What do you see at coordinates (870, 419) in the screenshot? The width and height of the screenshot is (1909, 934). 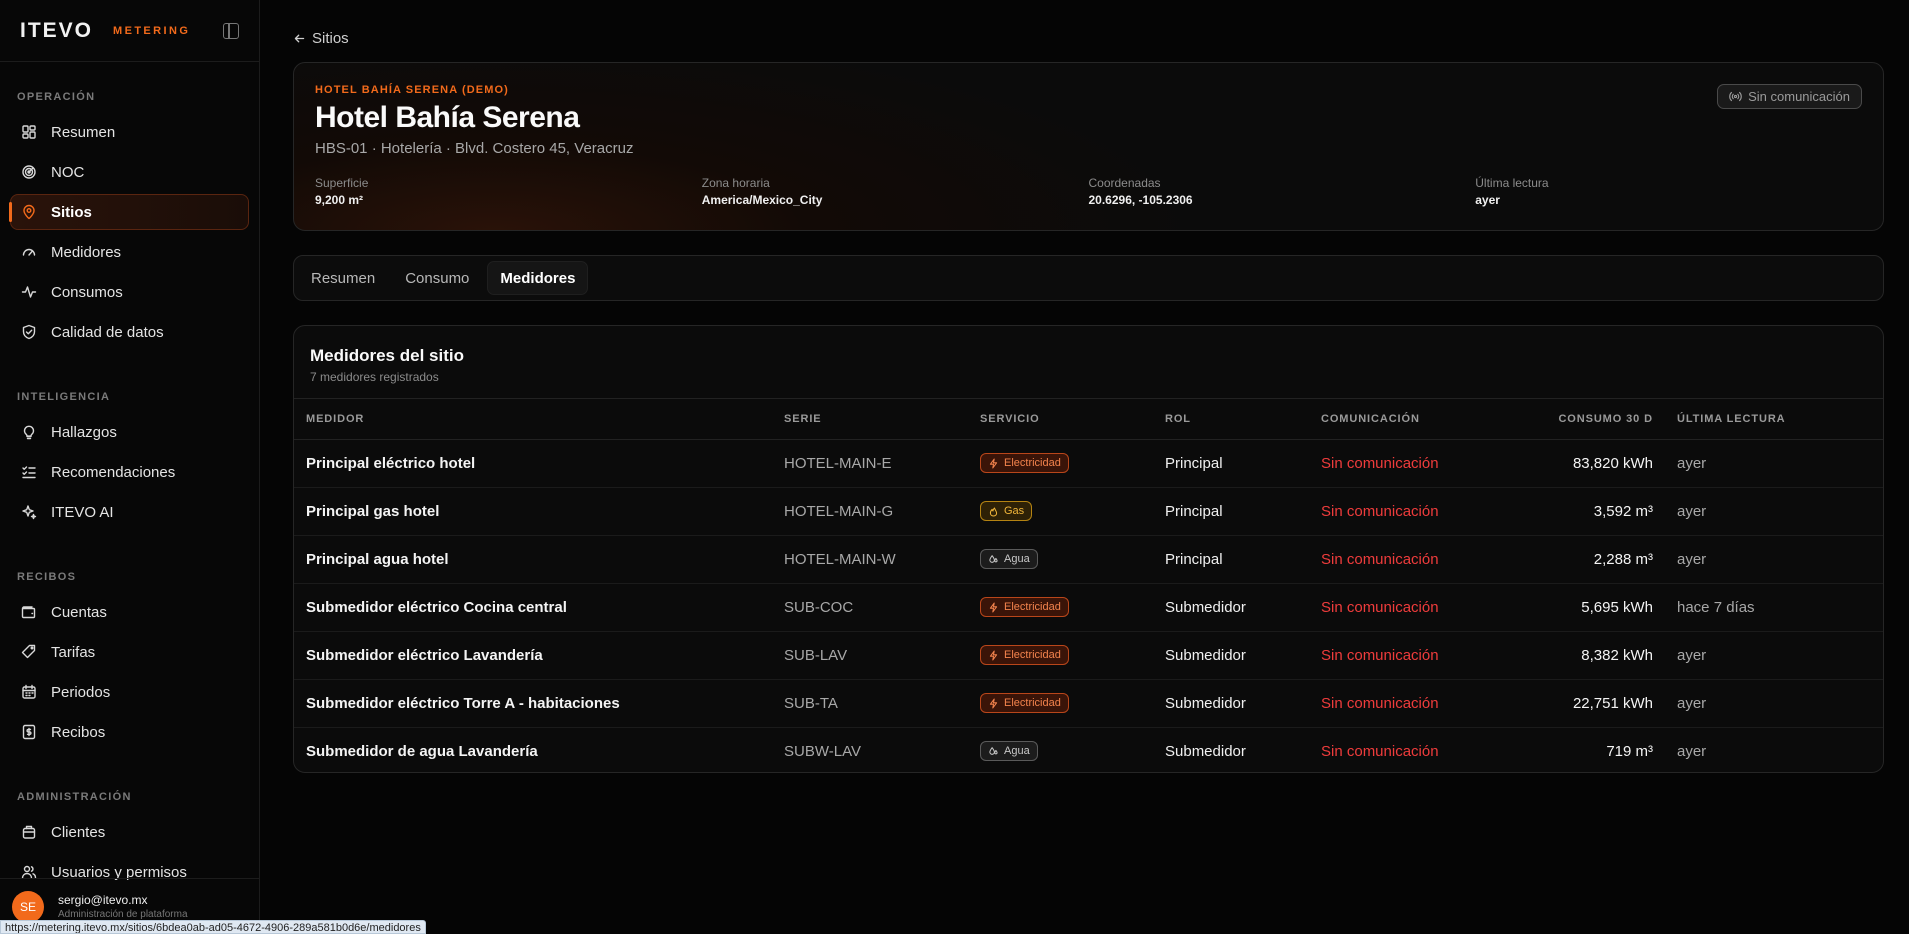 I see `column-header-serie: SERIE` at bounding box center [870, 419].